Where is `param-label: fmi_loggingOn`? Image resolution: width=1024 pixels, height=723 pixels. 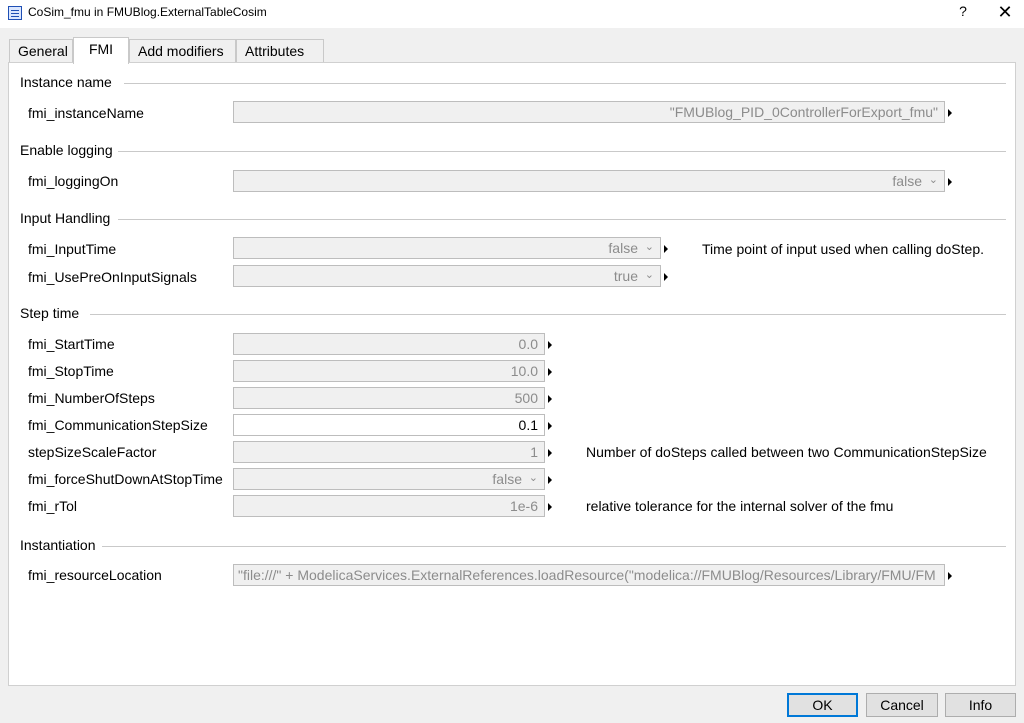
param-label: fmi_loggingOn is located at coordinates (73, 181).